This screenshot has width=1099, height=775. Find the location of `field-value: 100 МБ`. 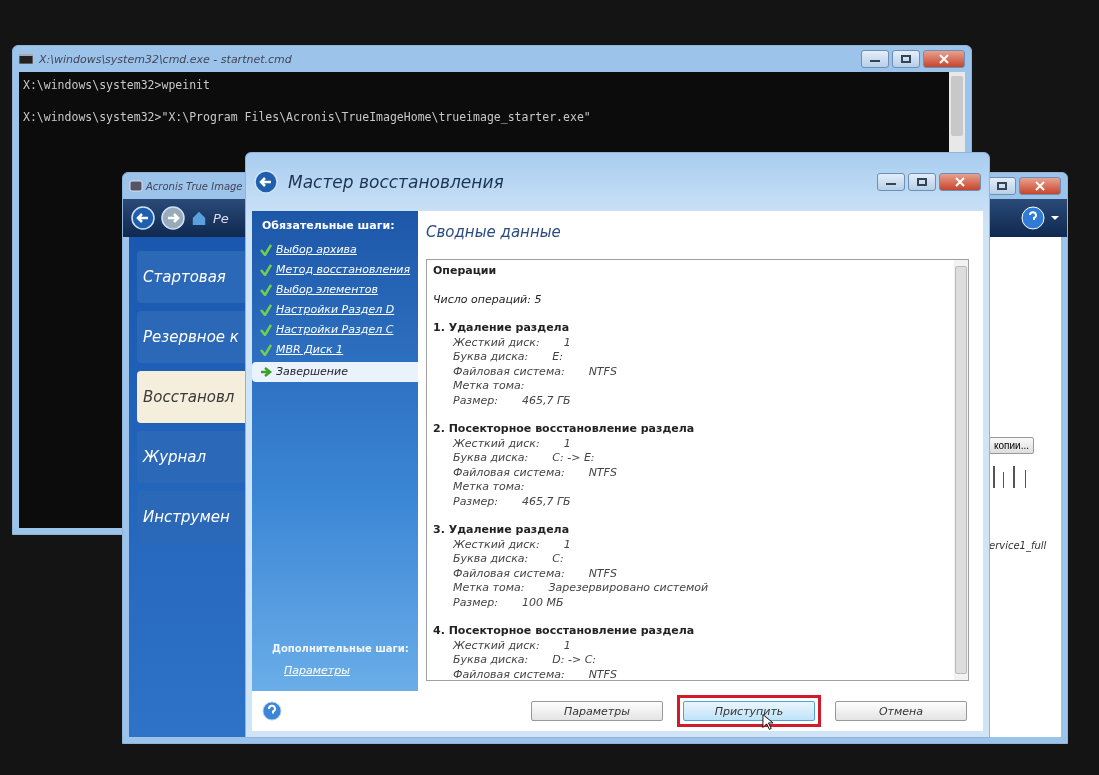

field-value: 100 МБ is located at coordinates (543, 602).